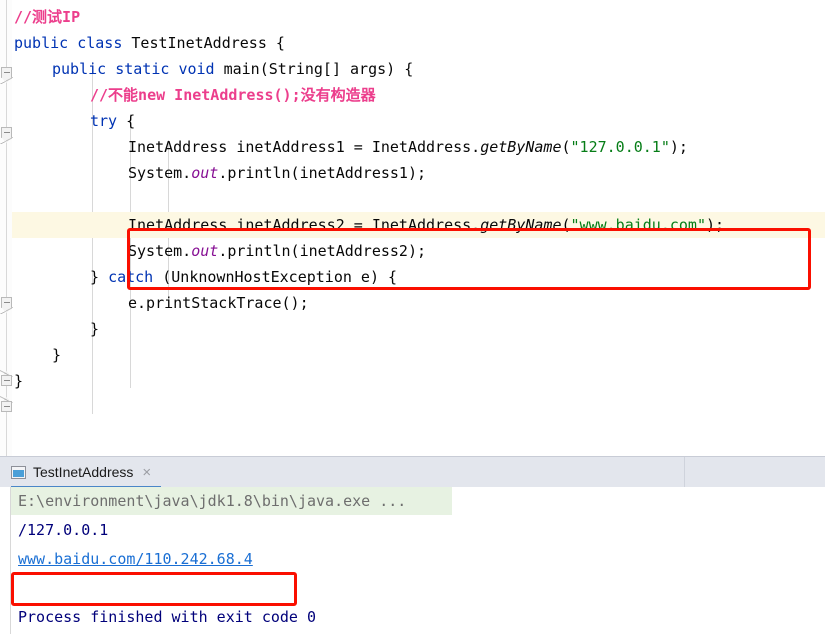 The width and height of the screenshot is (825, 634). I want to click on console-annotation-rectangle, so click(154, 589).